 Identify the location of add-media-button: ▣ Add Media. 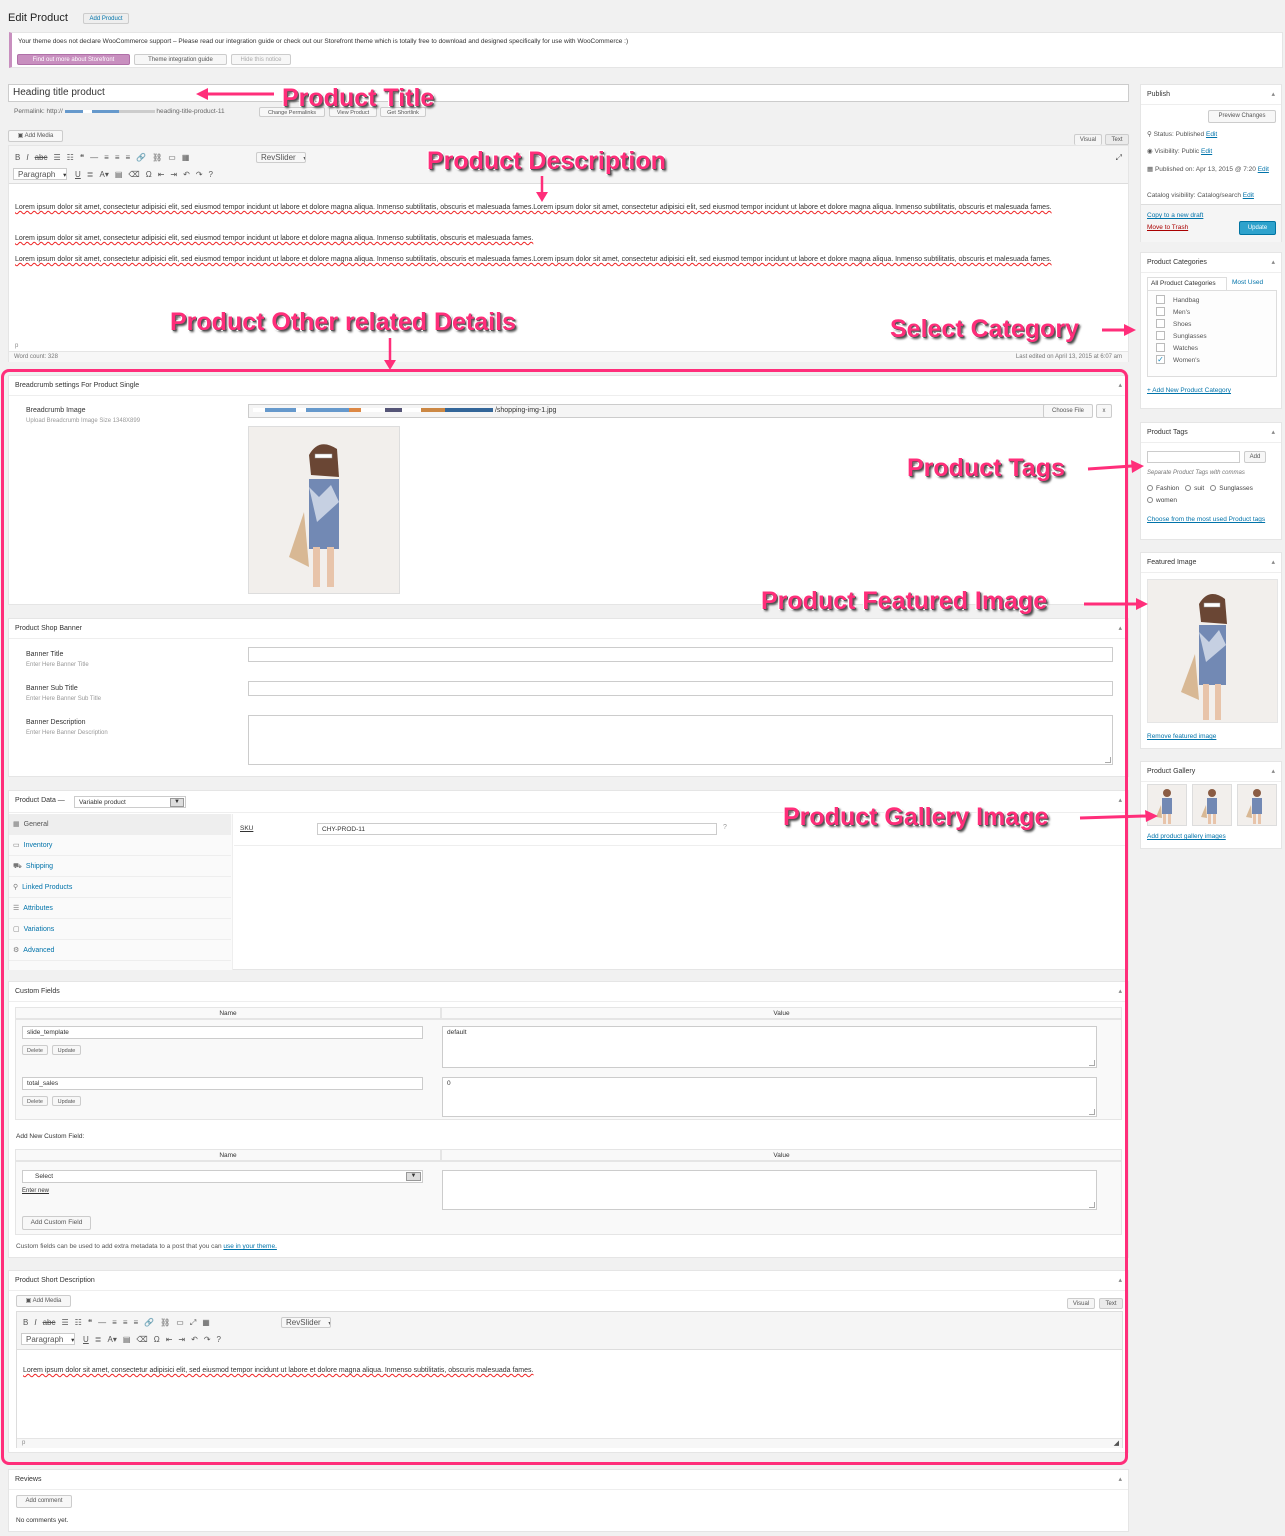
(35, 136).